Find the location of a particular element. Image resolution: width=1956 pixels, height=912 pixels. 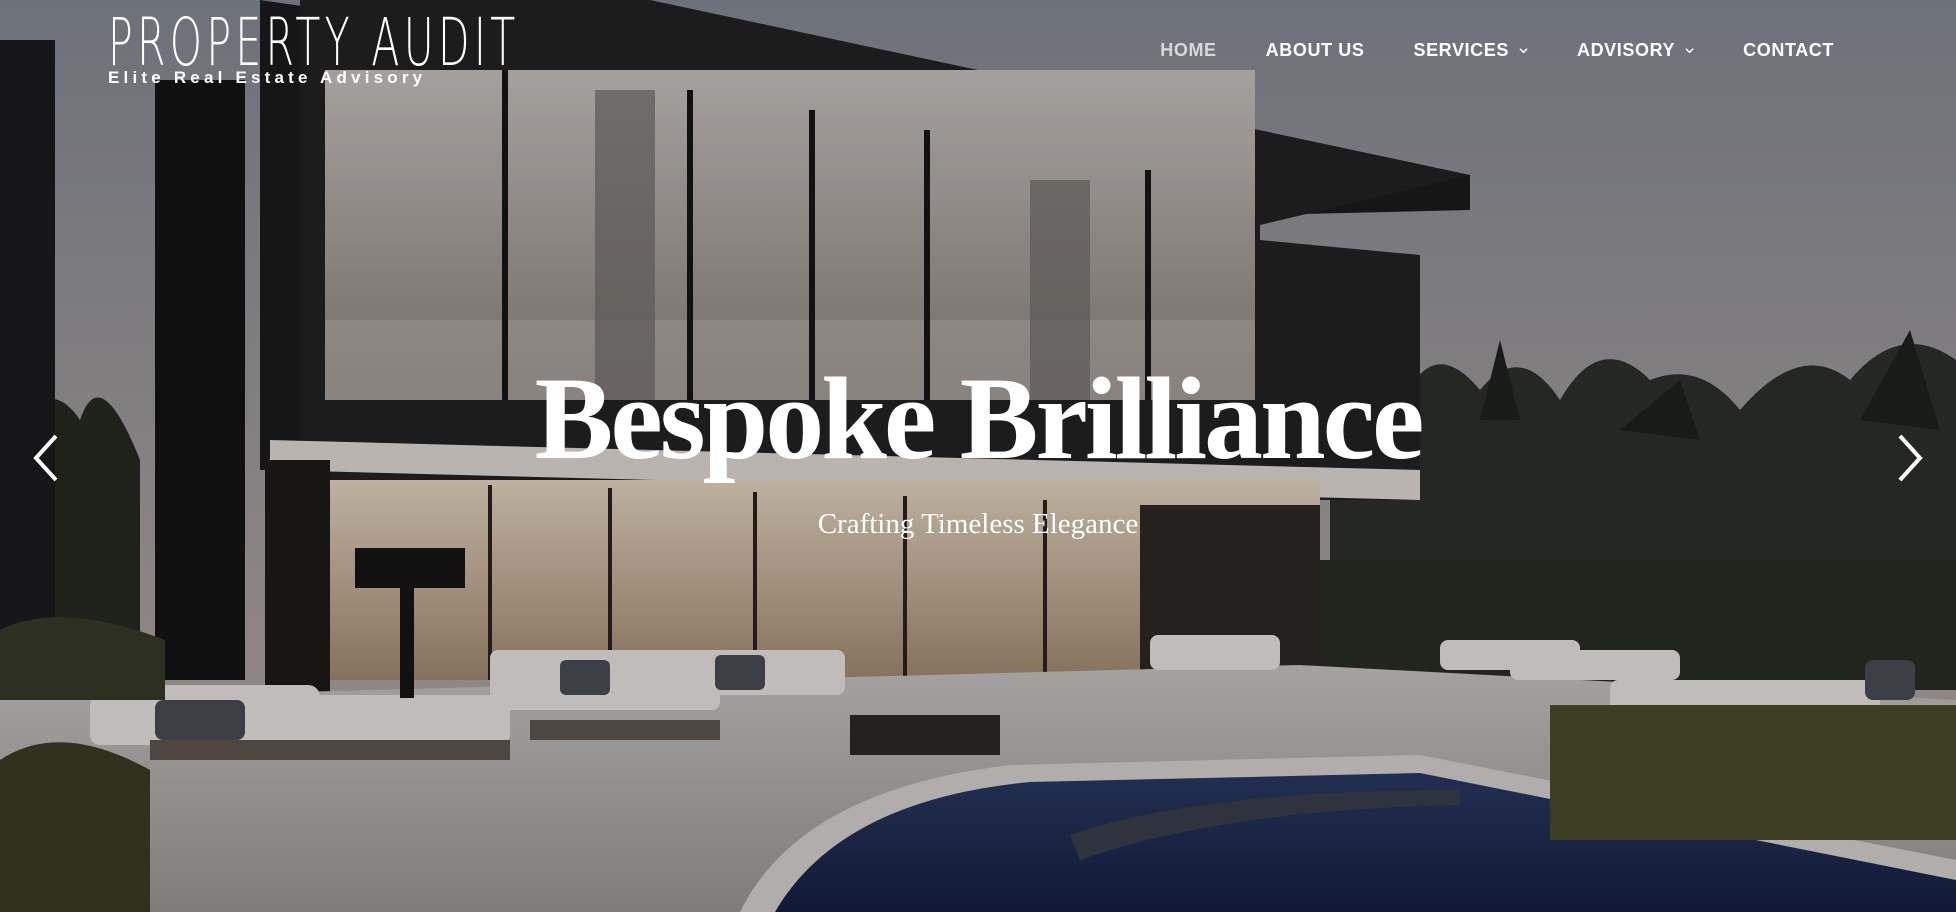

main-navigation: HOME ABOUT US SERVICES ADVISORY CONTACT is located at coordinates (1472, 50).